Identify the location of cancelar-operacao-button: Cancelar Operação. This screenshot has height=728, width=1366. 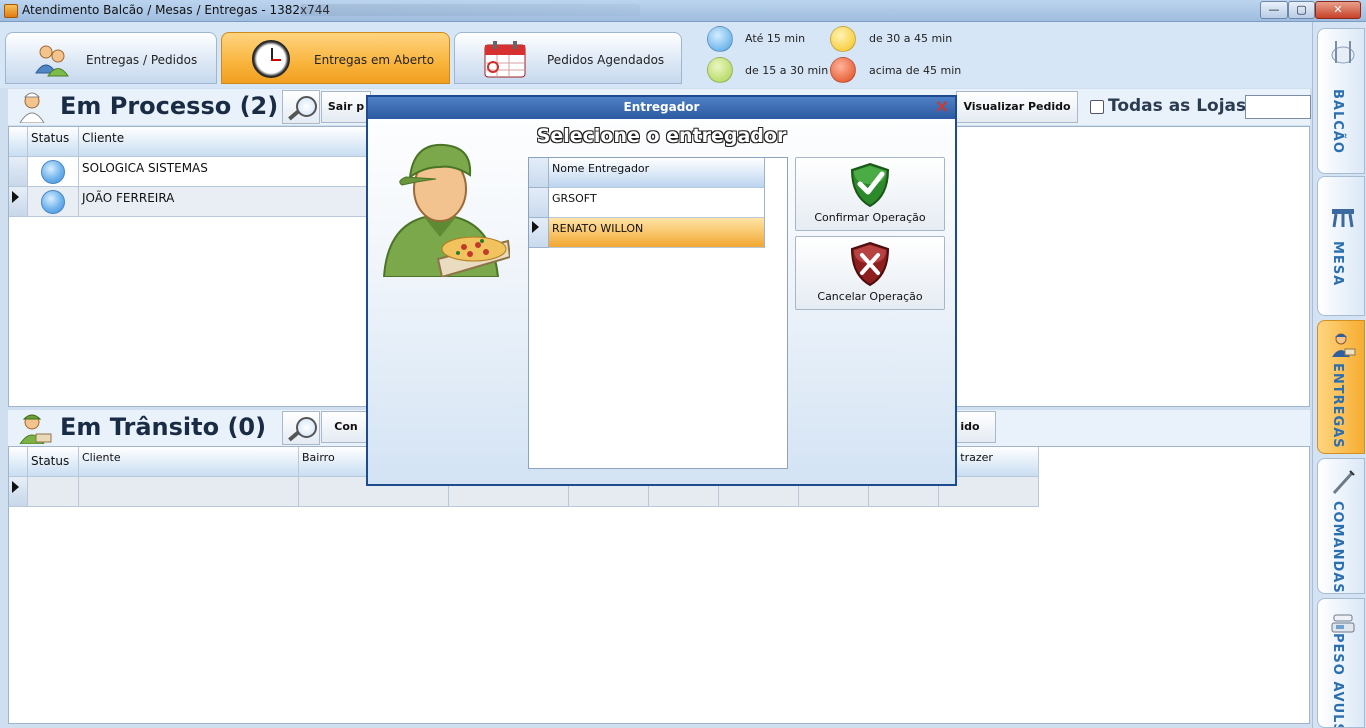
(870, 273).